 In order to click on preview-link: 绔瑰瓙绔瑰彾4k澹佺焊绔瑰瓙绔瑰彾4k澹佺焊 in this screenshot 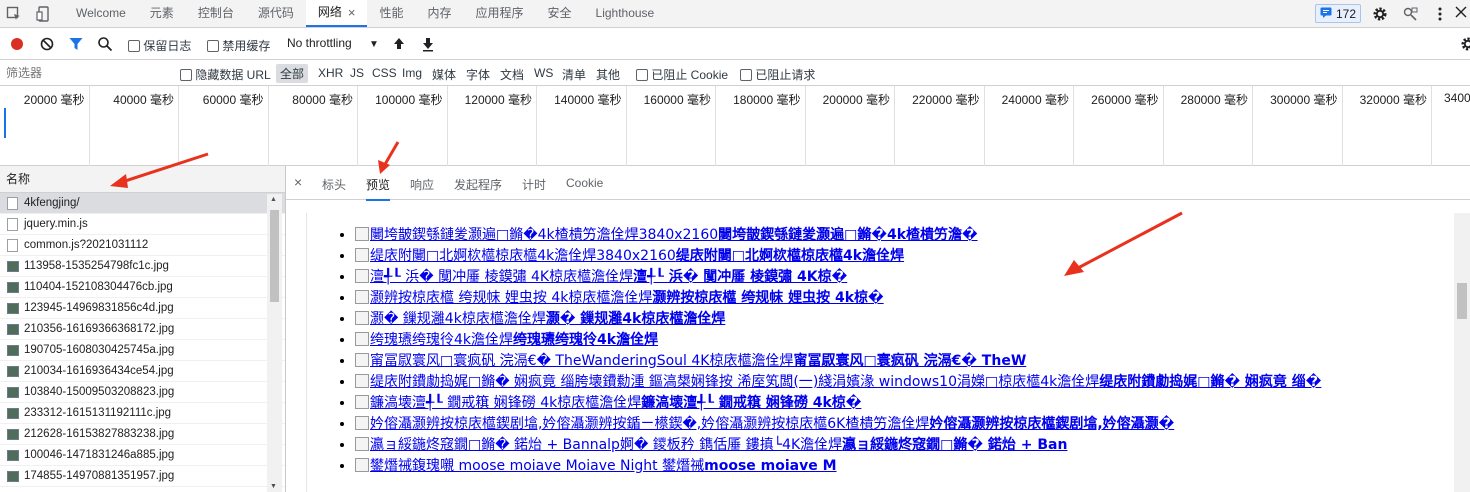, I will do `click(506, 340)`.